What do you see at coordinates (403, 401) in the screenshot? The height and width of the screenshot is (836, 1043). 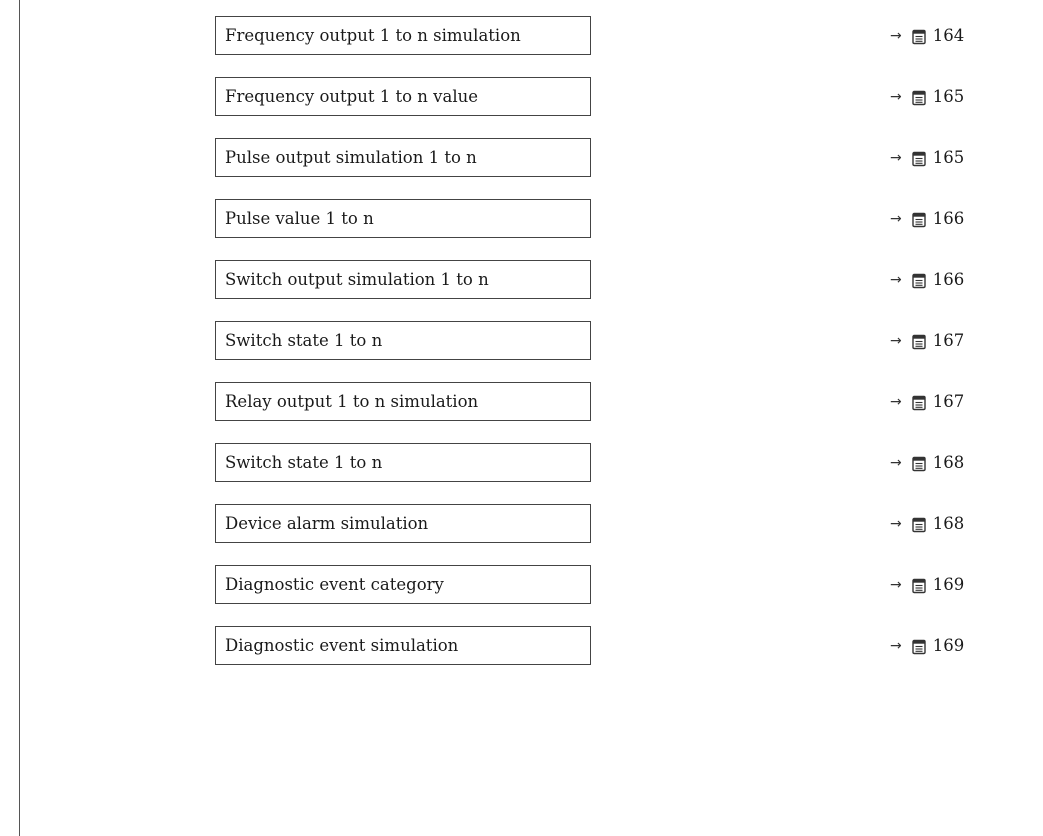 I see `parameter-box: Relay output 1 to n simulation` at bounding box center [403, 401].